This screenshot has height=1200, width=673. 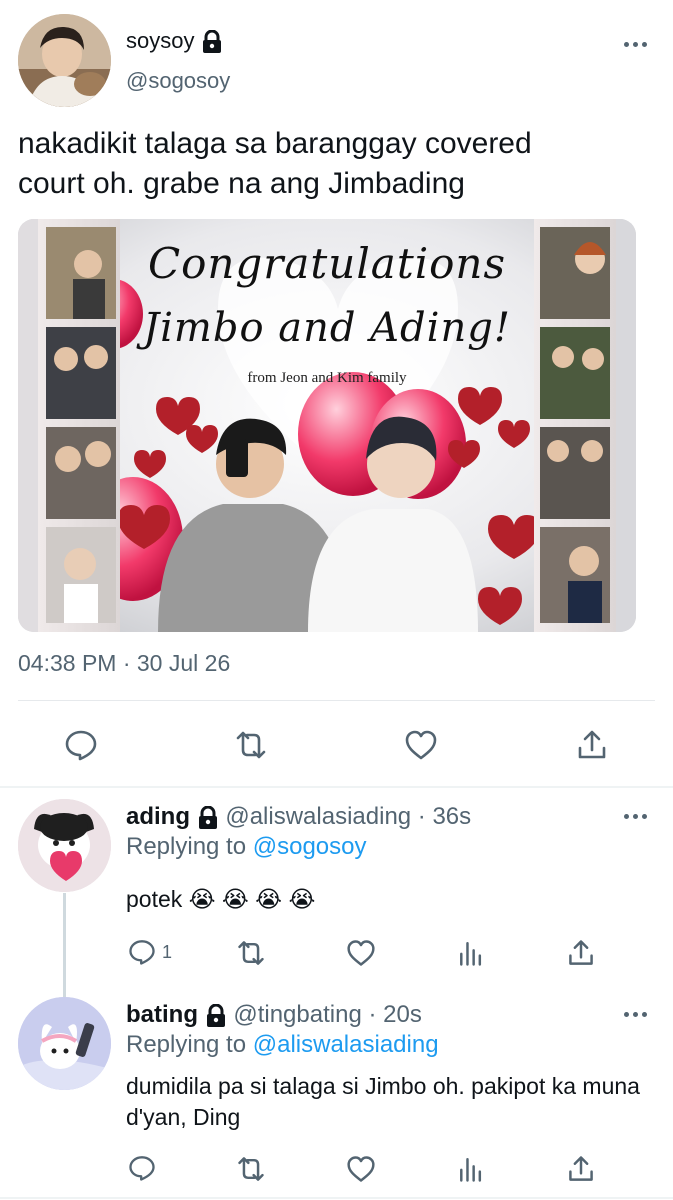 What do you see at coordinates (327, 1014) in the screenshot?
I see `author-handle-time: @tingbating · 20s` at bounding box center [327, 1014].